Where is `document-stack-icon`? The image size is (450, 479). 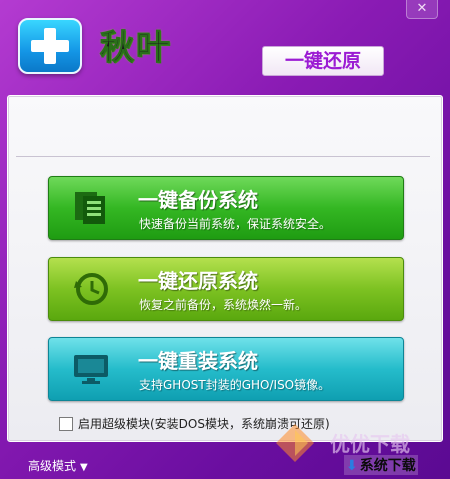 document-stack-icon is located at coordinates (90, 208).